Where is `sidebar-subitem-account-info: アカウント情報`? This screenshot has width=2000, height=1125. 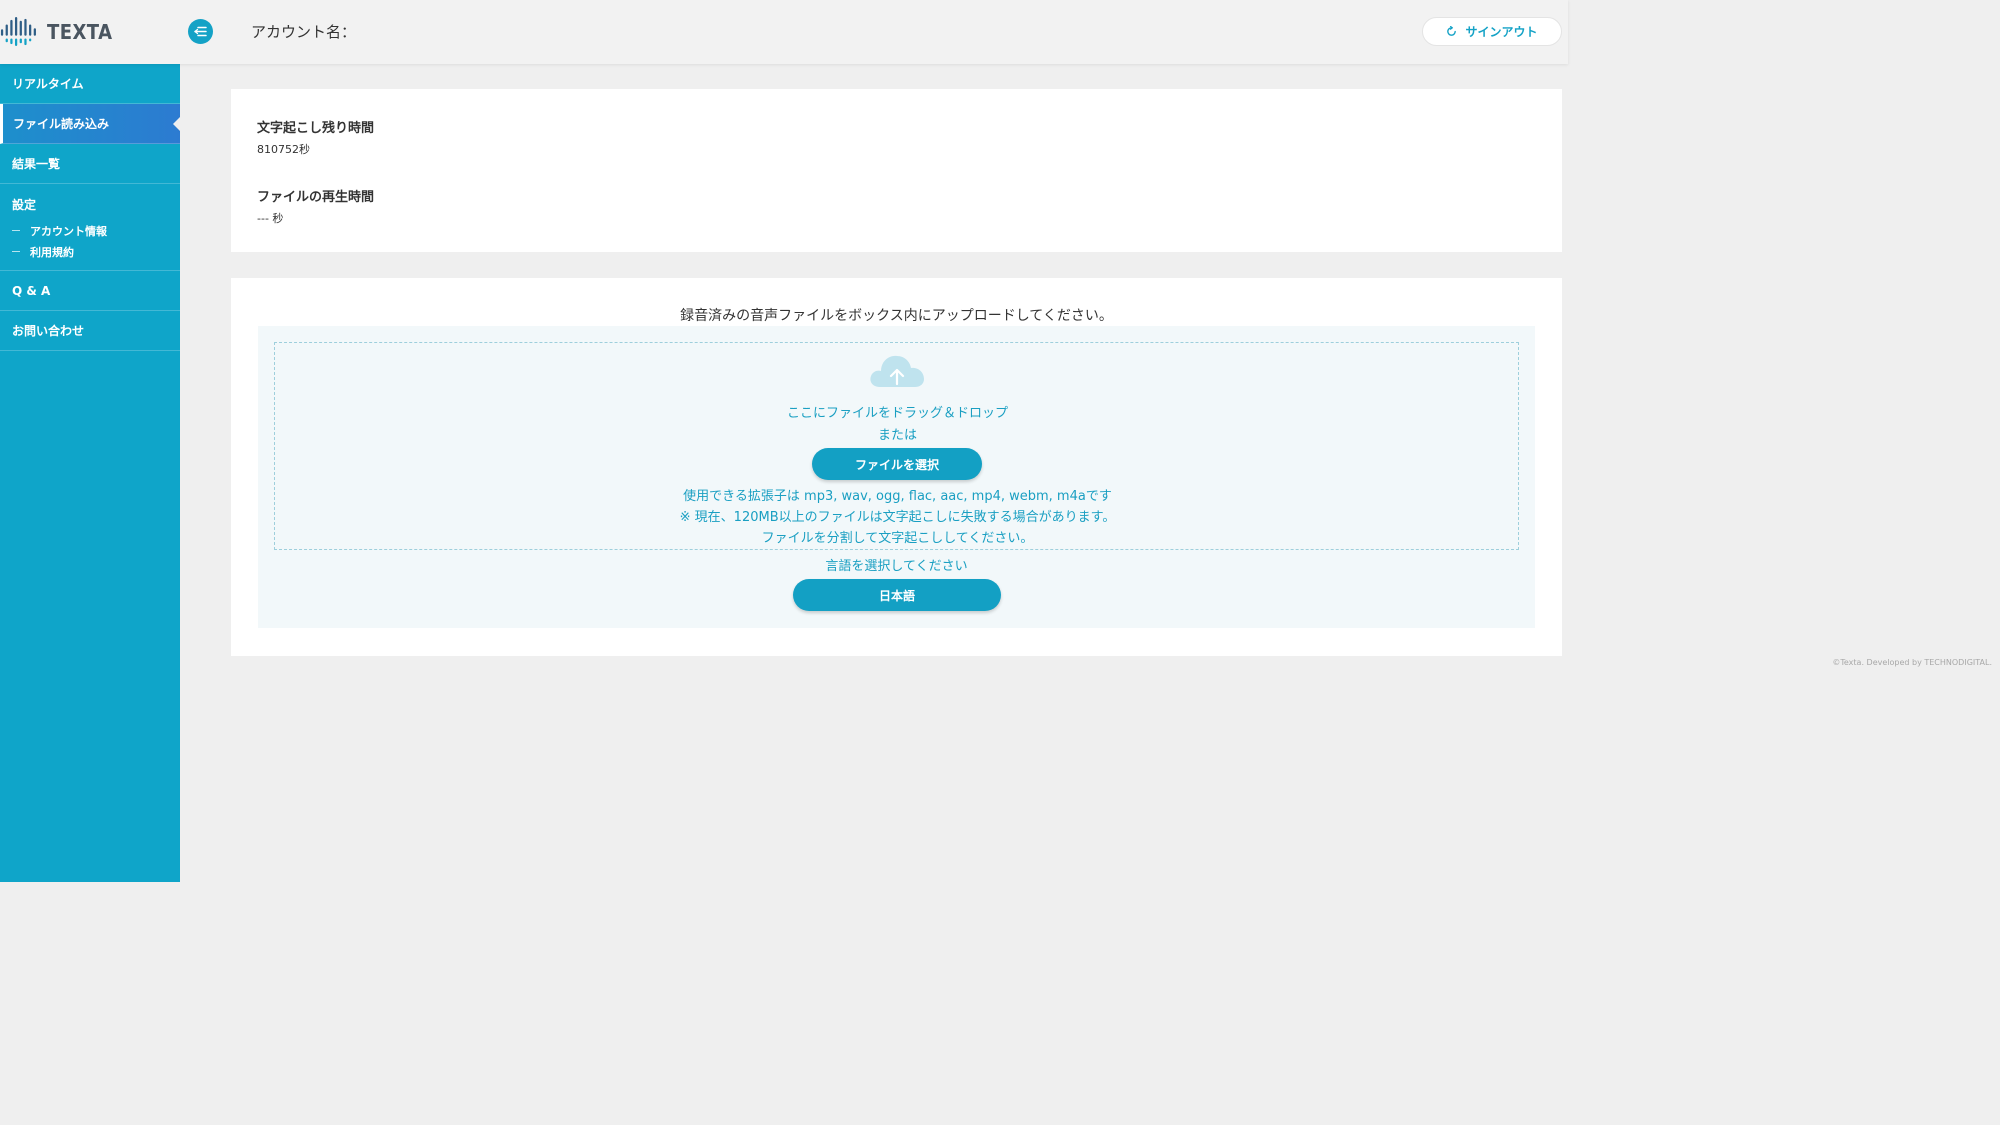
sidebar-subitem-account-info: アカウント情報 is located at coordinates (96, 230).